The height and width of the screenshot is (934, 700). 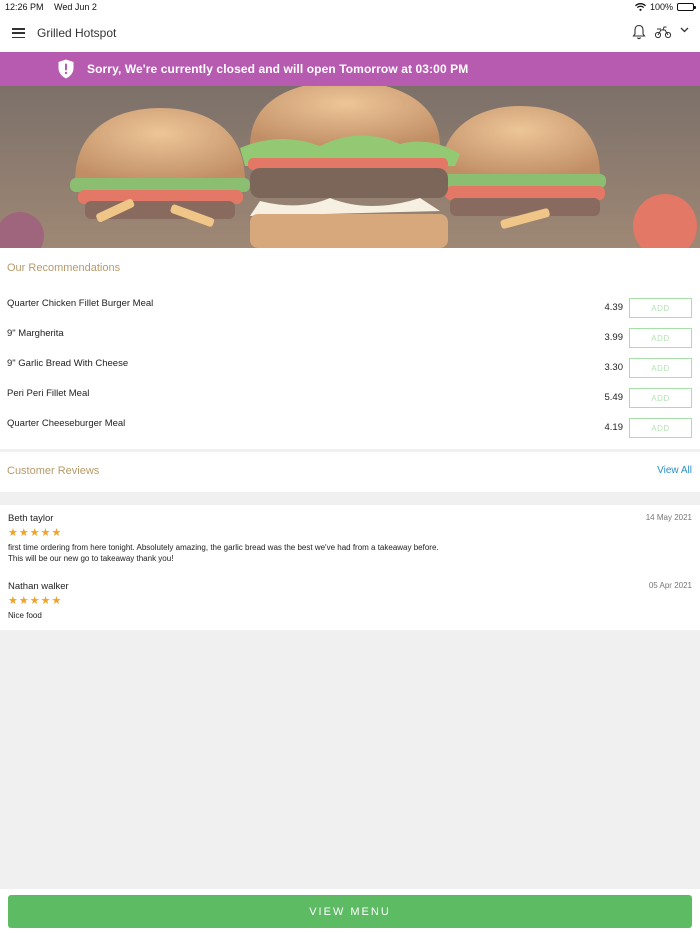 I want to click on recommendations-title: Our Recommendations, so click(x=64, y=268).